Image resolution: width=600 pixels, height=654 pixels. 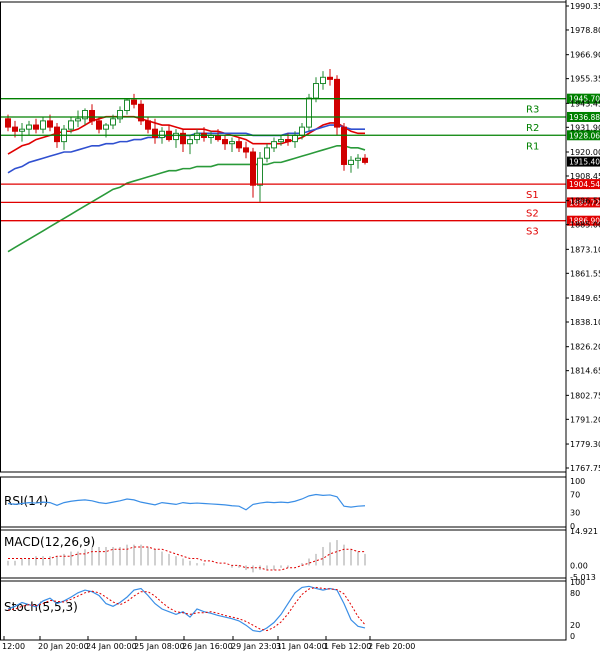 I want to click on rsi-label: RSI(14), so click(x=26, y=501).